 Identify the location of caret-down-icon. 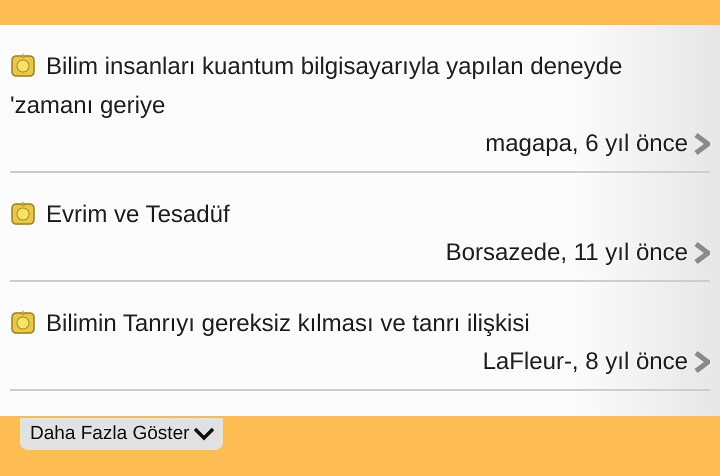
(204, 434).